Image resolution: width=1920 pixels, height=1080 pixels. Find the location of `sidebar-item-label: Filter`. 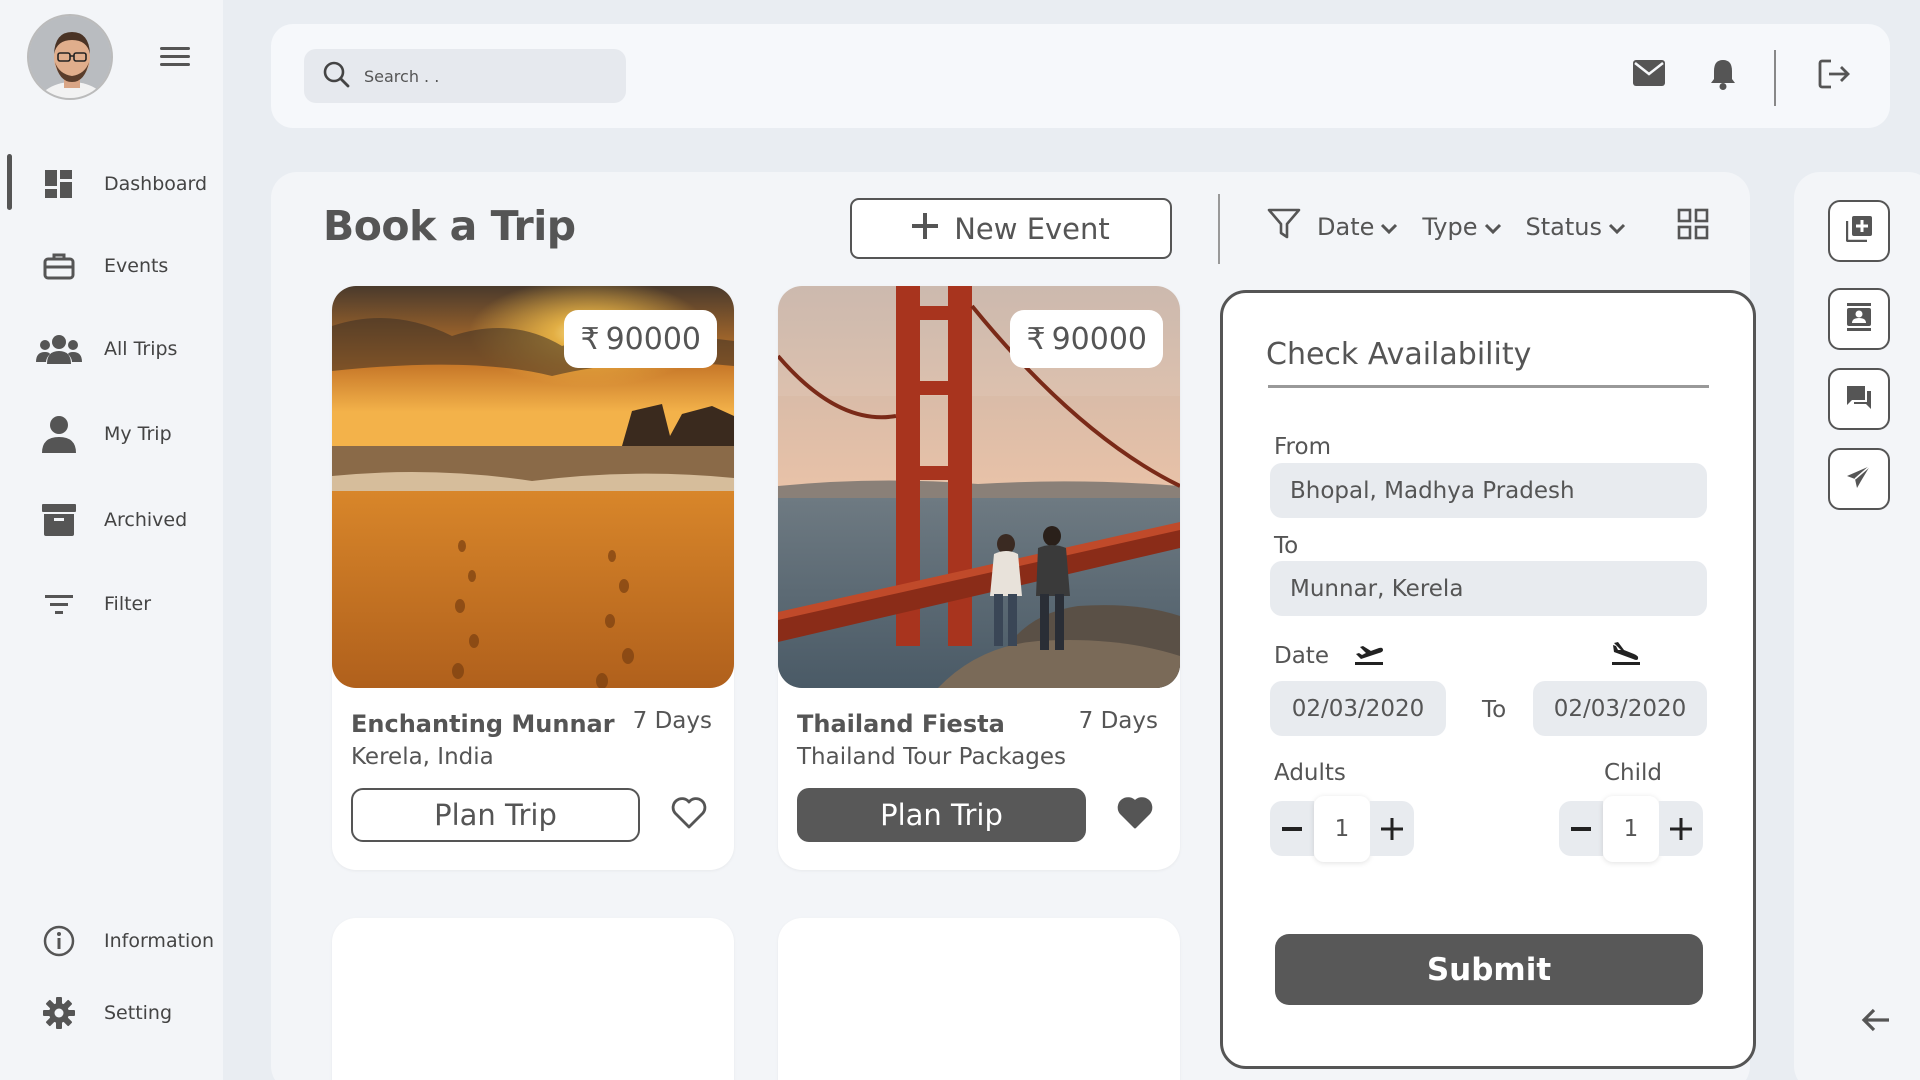

sidebar-item-label: Filter is located at coordinates (128, 604).